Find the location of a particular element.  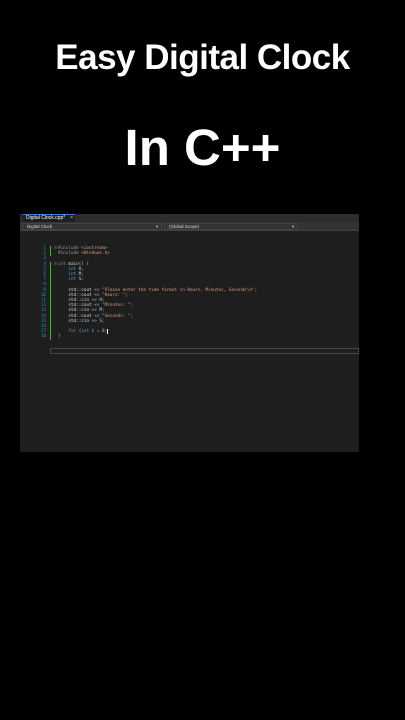

code-line: 18} is located at coordinates (189, 336).